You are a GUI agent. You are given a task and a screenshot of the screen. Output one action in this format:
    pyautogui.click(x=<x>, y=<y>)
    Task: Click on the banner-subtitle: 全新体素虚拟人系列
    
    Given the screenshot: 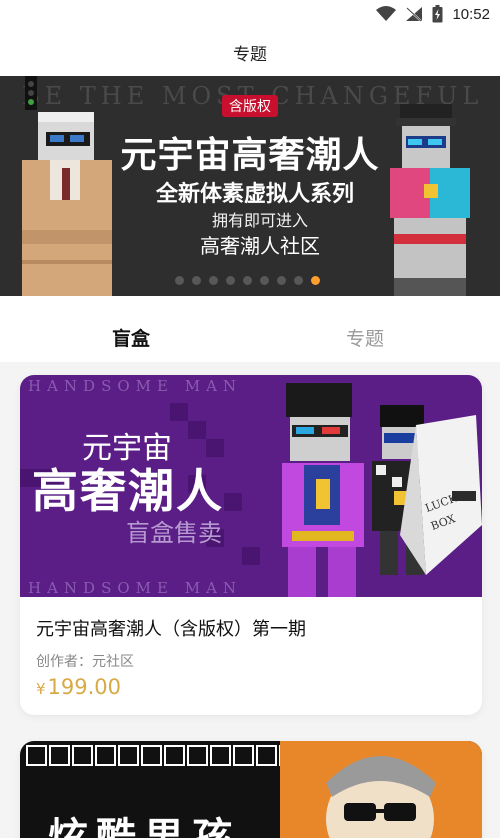 What is the action you would take?
    pyautogui.click(x=254, y=194)
    